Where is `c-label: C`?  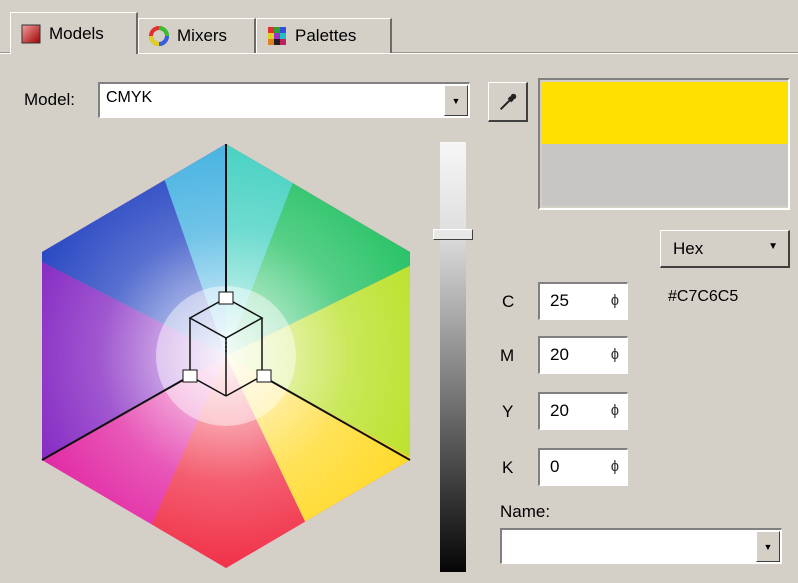
c-label: C is located at coordinates (508, 301).